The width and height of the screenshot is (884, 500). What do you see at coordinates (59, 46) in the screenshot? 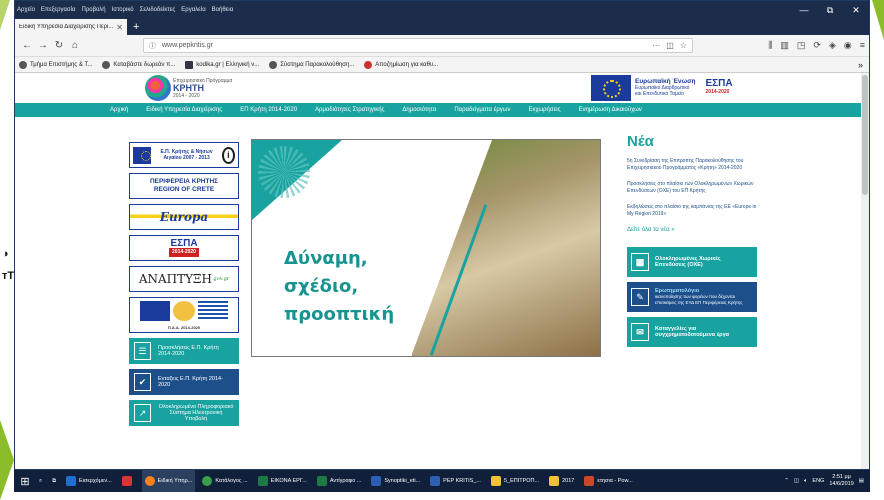
I see `reload-icon: ↻` at bounding box center [59, 46].